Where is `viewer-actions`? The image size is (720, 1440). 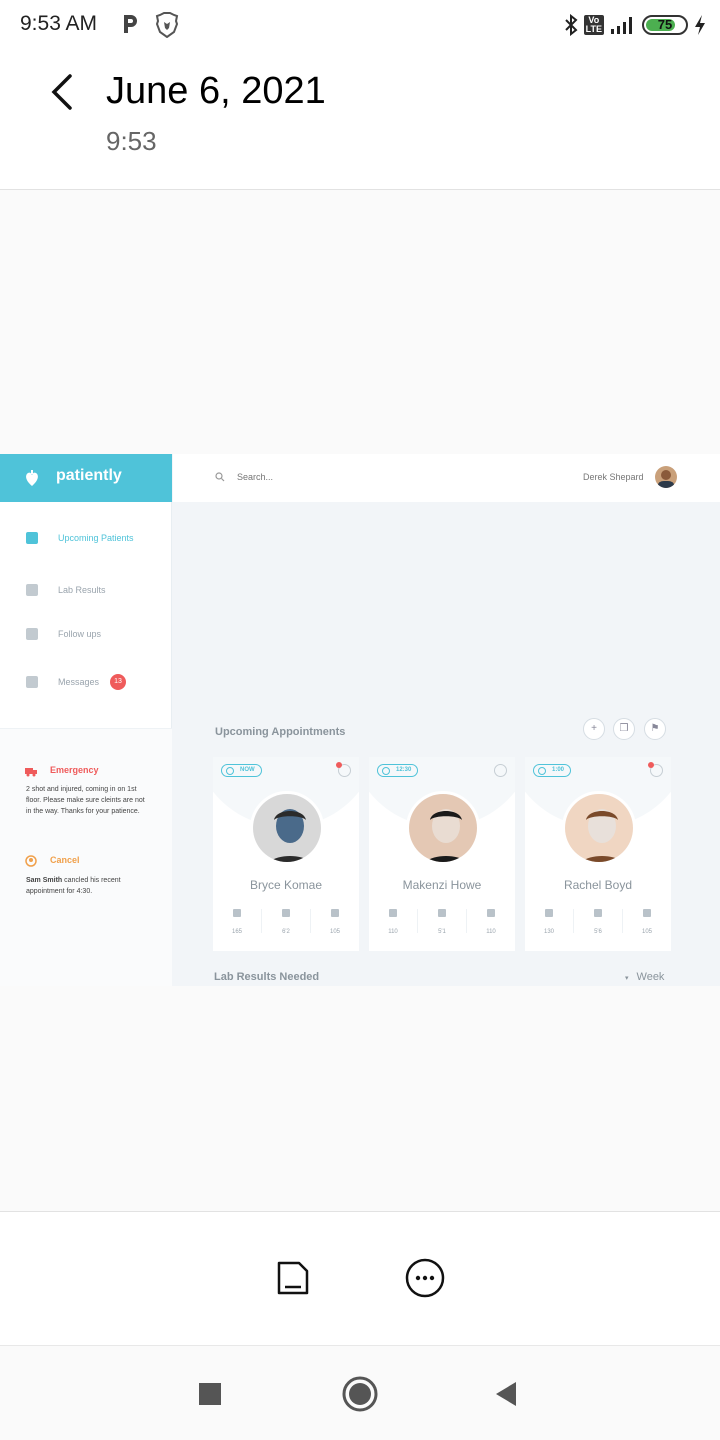 viewer-actions is located at coordinates (360, 1278).